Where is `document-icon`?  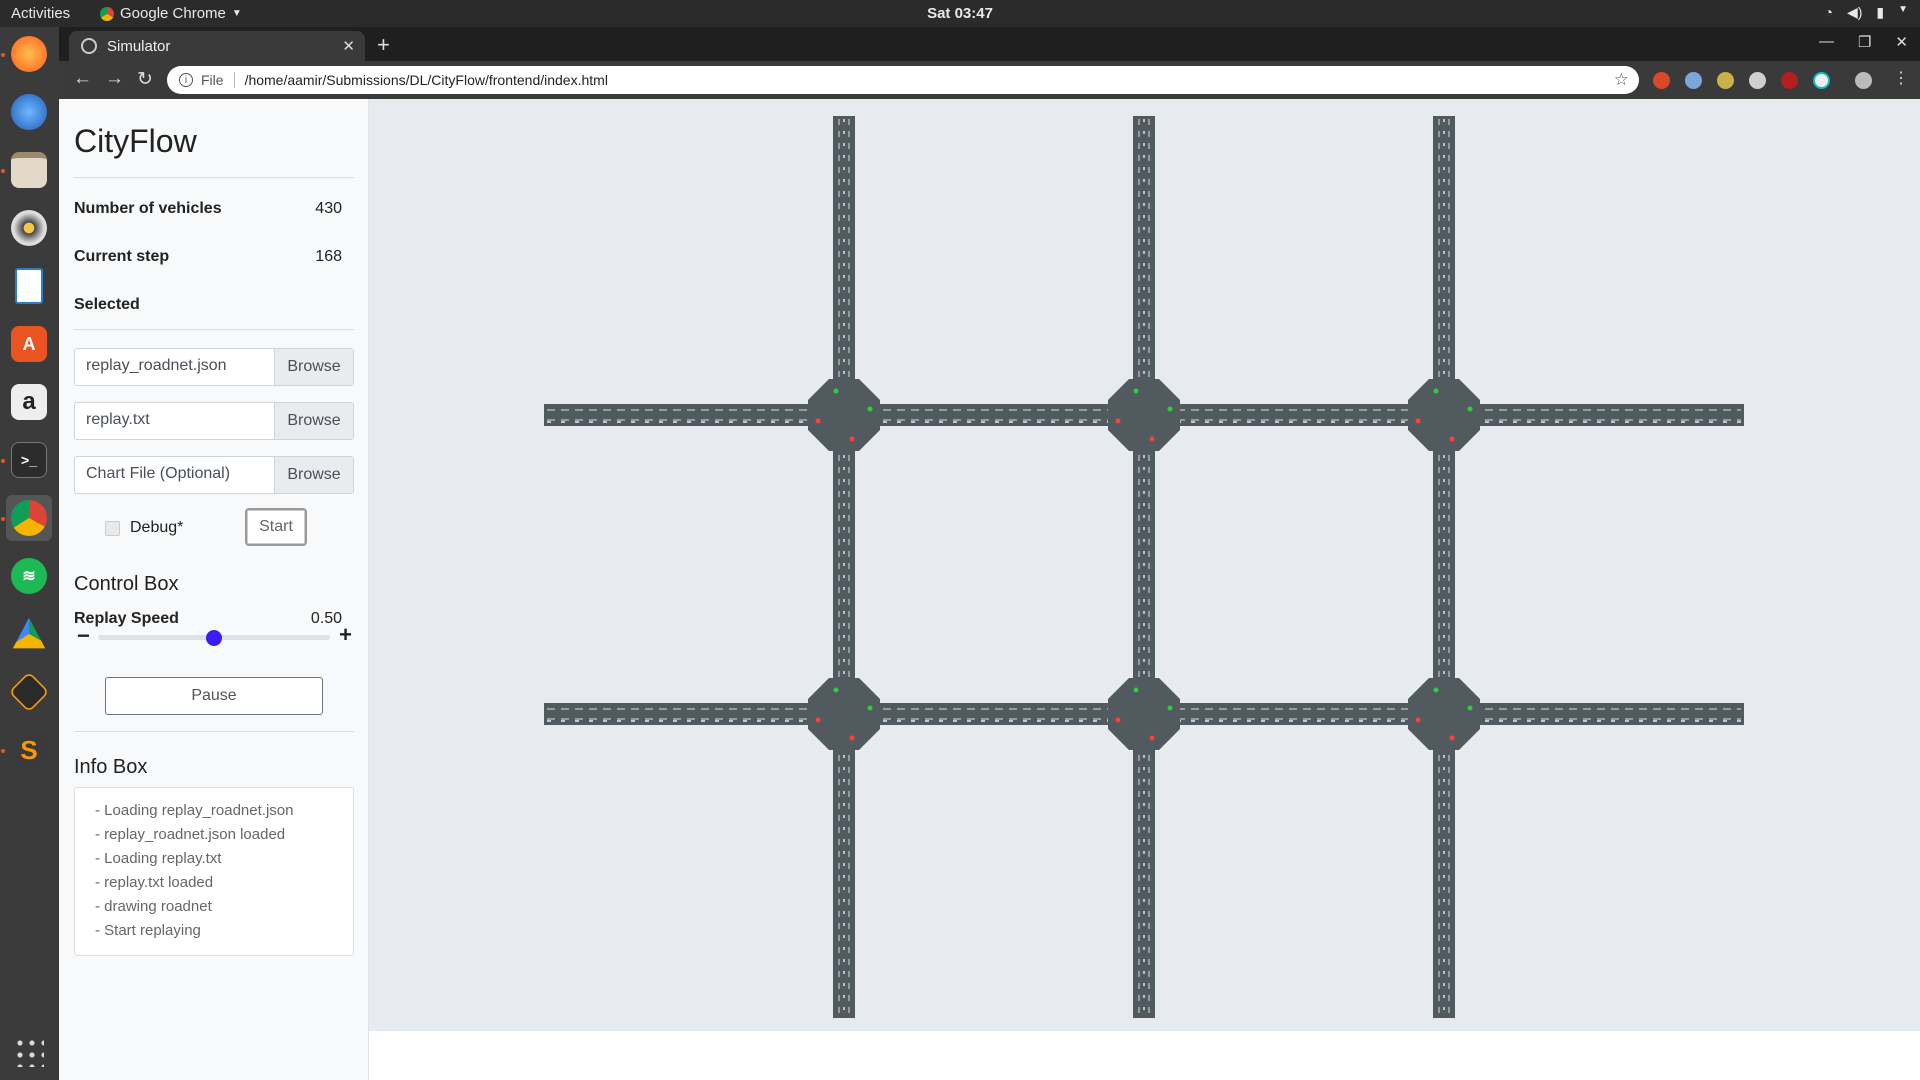 document-icon is located at coordinates (29, 286).